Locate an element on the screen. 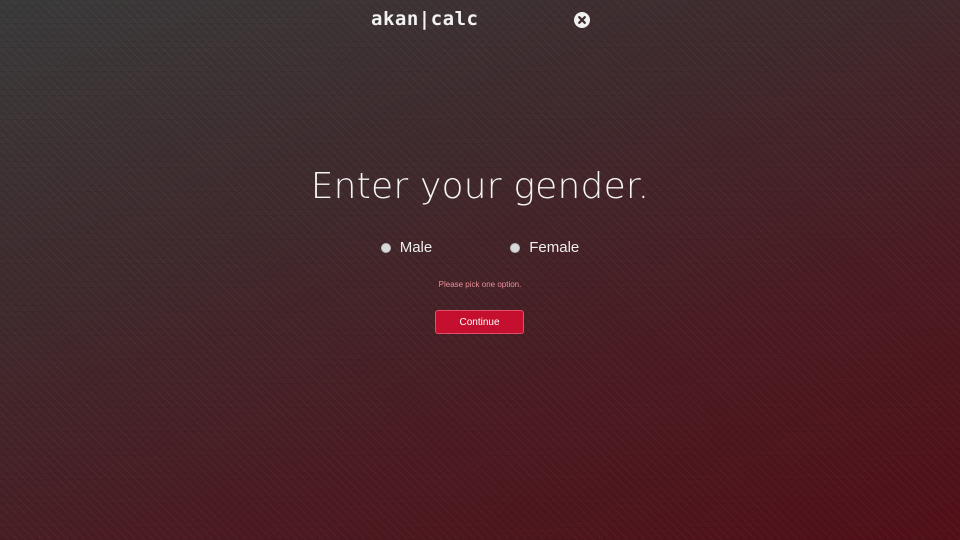 This screenshot has height=540, width=960. option-male: Male is located at coordinates (406, 247).